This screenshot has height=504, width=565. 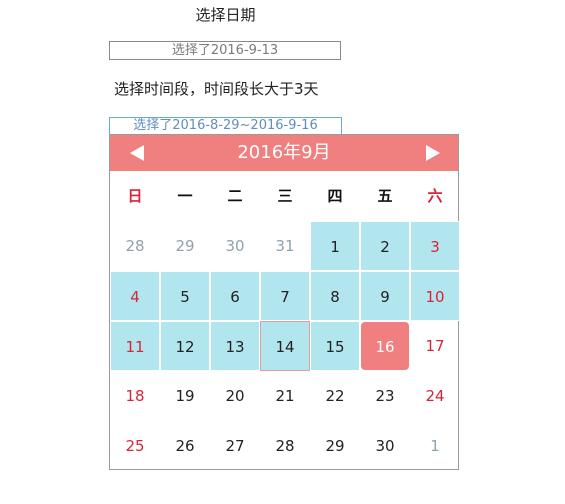 What do you see at coordinates (335, 196) in the screenshot?
I see `weekday-label: 四` at bounding box center [335, 196].